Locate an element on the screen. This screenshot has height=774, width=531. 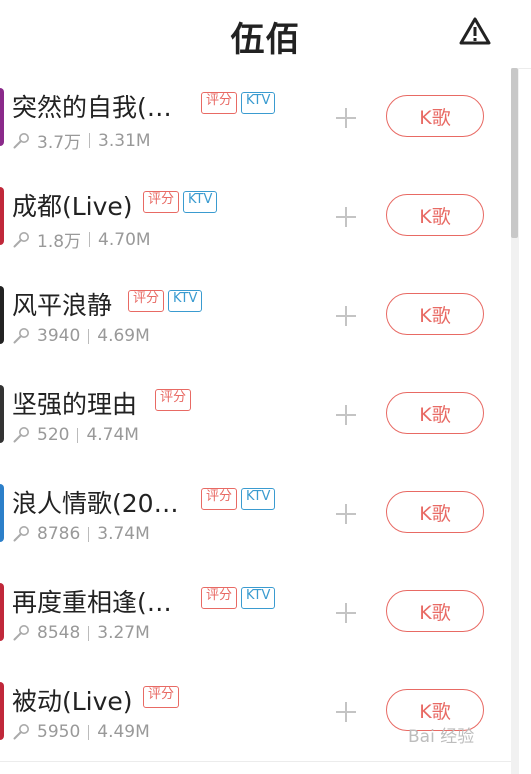
file-size: 4.74M is located at coordinates (112, 435).